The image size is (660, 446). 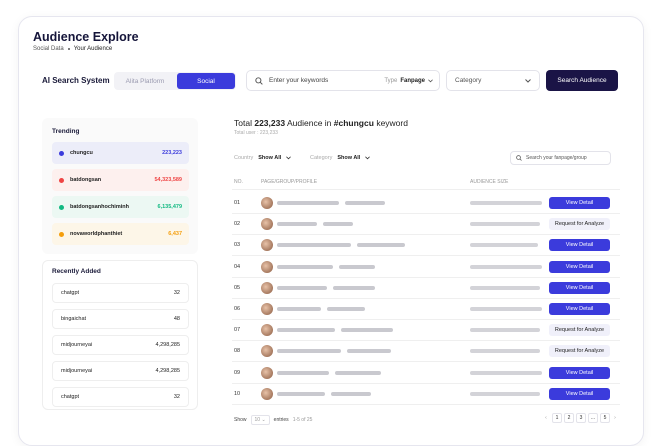 What do you see at coordinates (206, 81) in the screenshot?
I see `tab-social: Social` at bounding box center [206, 81].